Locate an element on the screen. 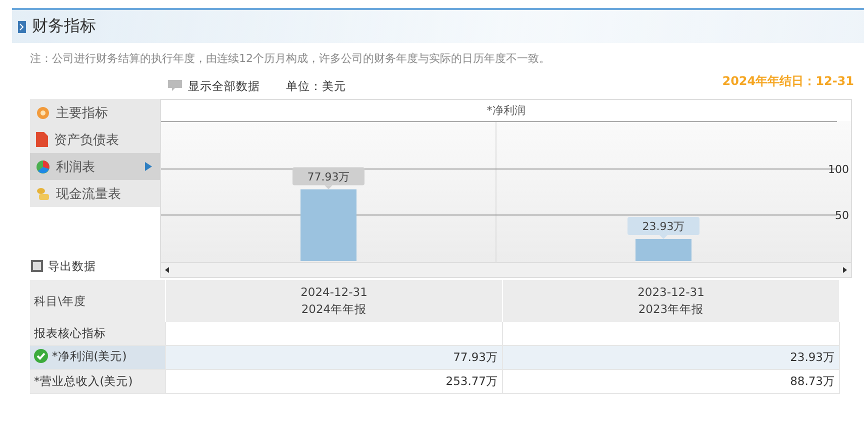 This screenshot has height=421, width=864. note-text: 注：公司进行财务结算的执行年度，由连续12个历月构成，许多公司的财务年度与实际的日历年度不一致。 is located at coordinates (290, 59).